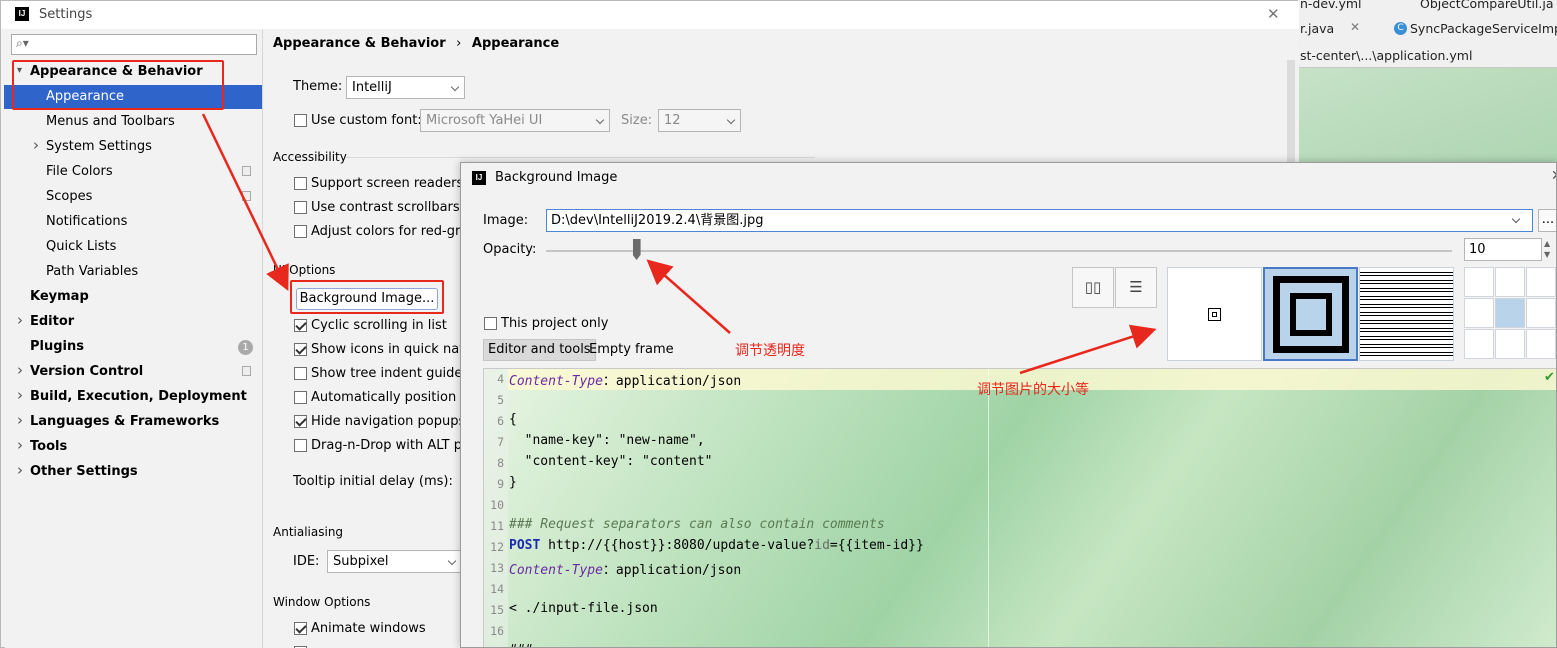 The height and width of the screenshot is (648, 1557). What do you see at coordinates (770, 351) in the screenshot?
I see `opacity-annotation: 调节透明度` at bounding box center [770, 351].